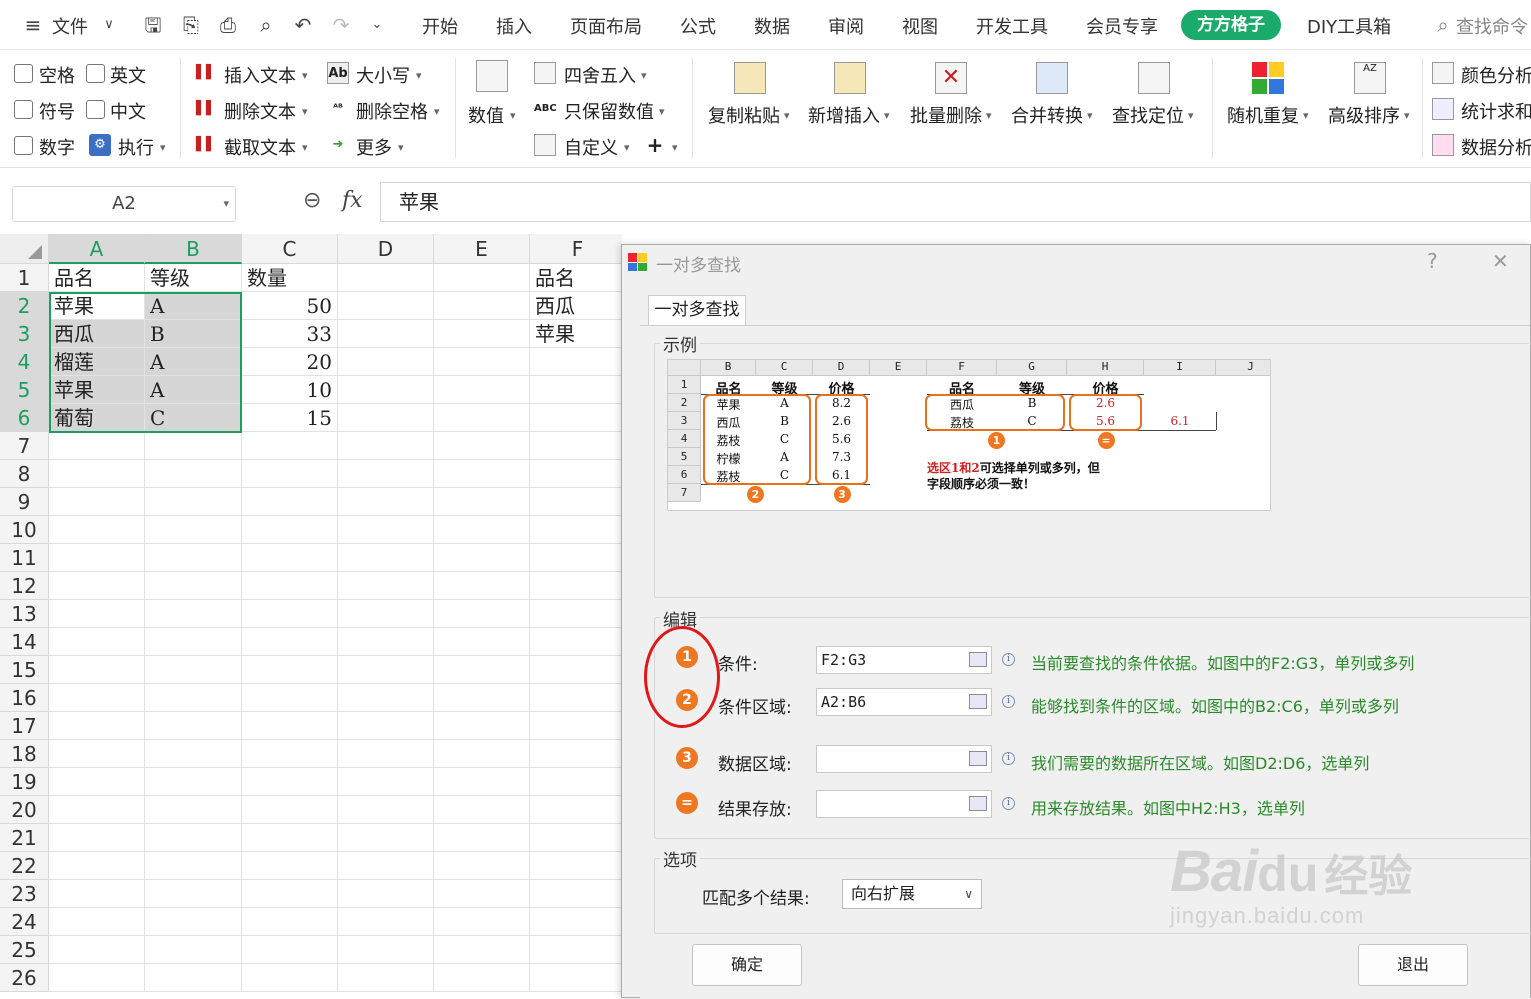 The height and width of the screenshot is (999, 1531). Describe the element at coordinates (24, 474) in the screenshot. I see `row-header-8: 8` at that location.